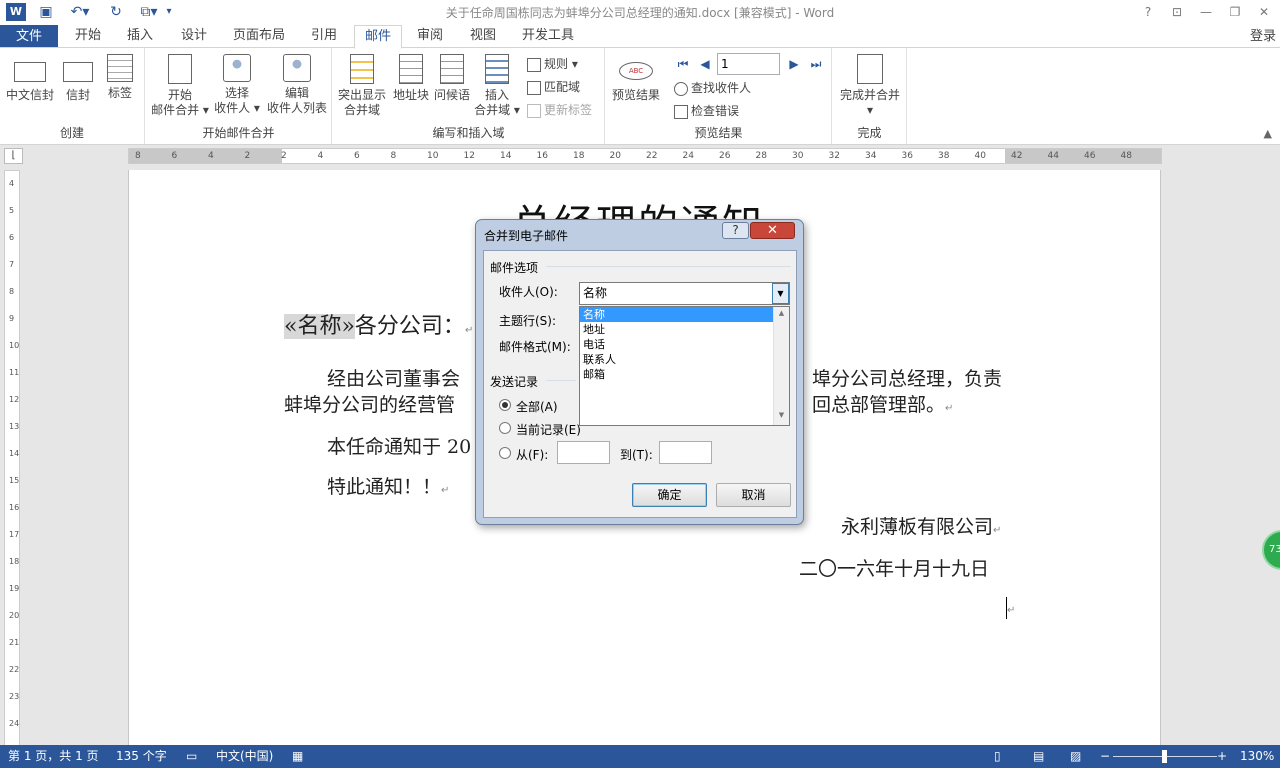  Describe the element at coordinates (433, 156) in the screenshot. I see `ruler-tick-label: 10` at that location.